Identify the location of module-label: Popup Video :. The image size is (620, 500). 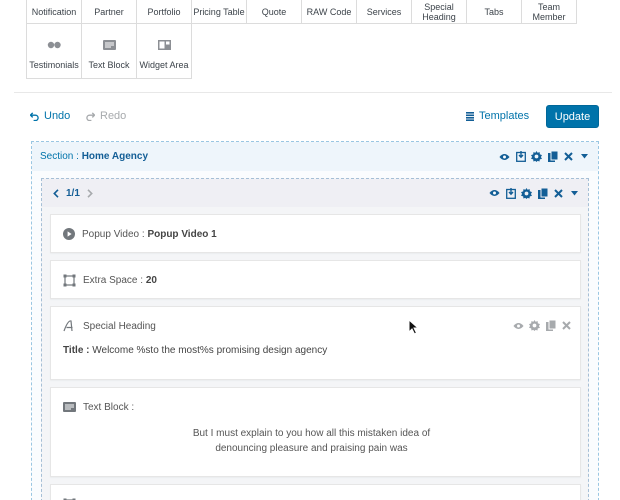
(113, 234).